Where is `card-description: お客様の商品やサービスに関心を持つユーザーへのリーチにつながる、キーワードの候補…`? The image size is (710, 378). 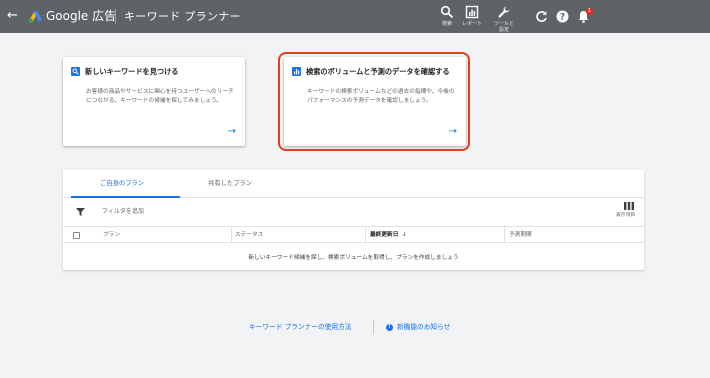 card-description: お客様の商品やサービスに関心を持つユーザーへのリーチにつながる、キーワードの候補… is located at coordinates (160, 96).